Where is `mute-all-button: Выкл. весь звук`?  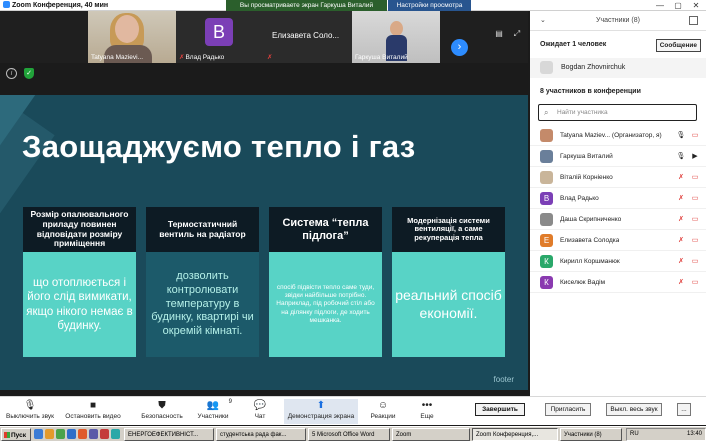 mute-all-button: Выкл. весь звук is located at coordinates (634, 409).